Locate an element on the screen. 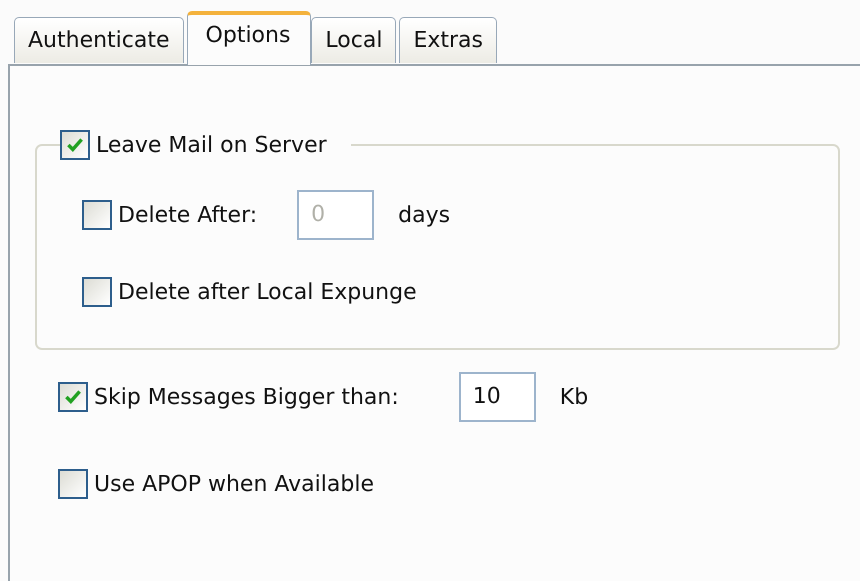 This screenshot has width=860, height=581. checkbox-label: Leave Mail on Server is located at coordinates (211, 145).